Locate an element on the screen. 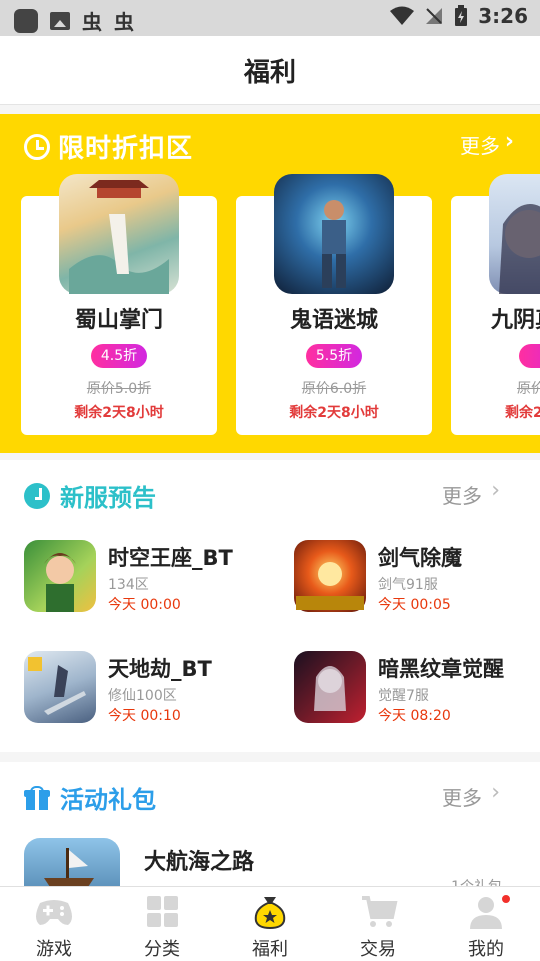 The height and width of the screenshot is (961, 540). game-name: 剑气除魔 is located at coordinates (420, 558).